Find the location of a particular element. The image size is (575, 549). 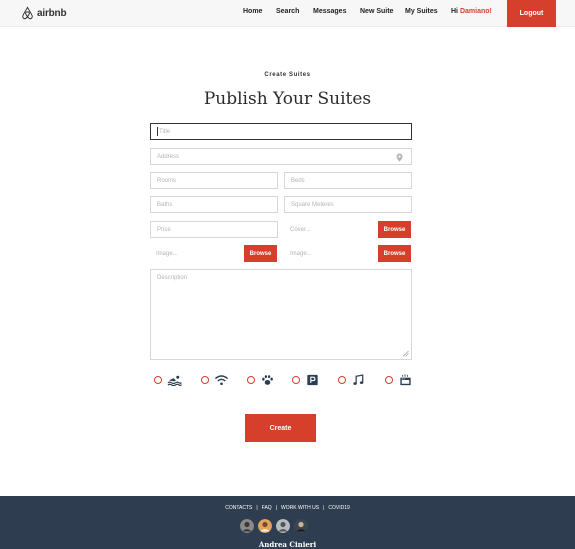

address-input: Address is located at coordinates (281, 156).